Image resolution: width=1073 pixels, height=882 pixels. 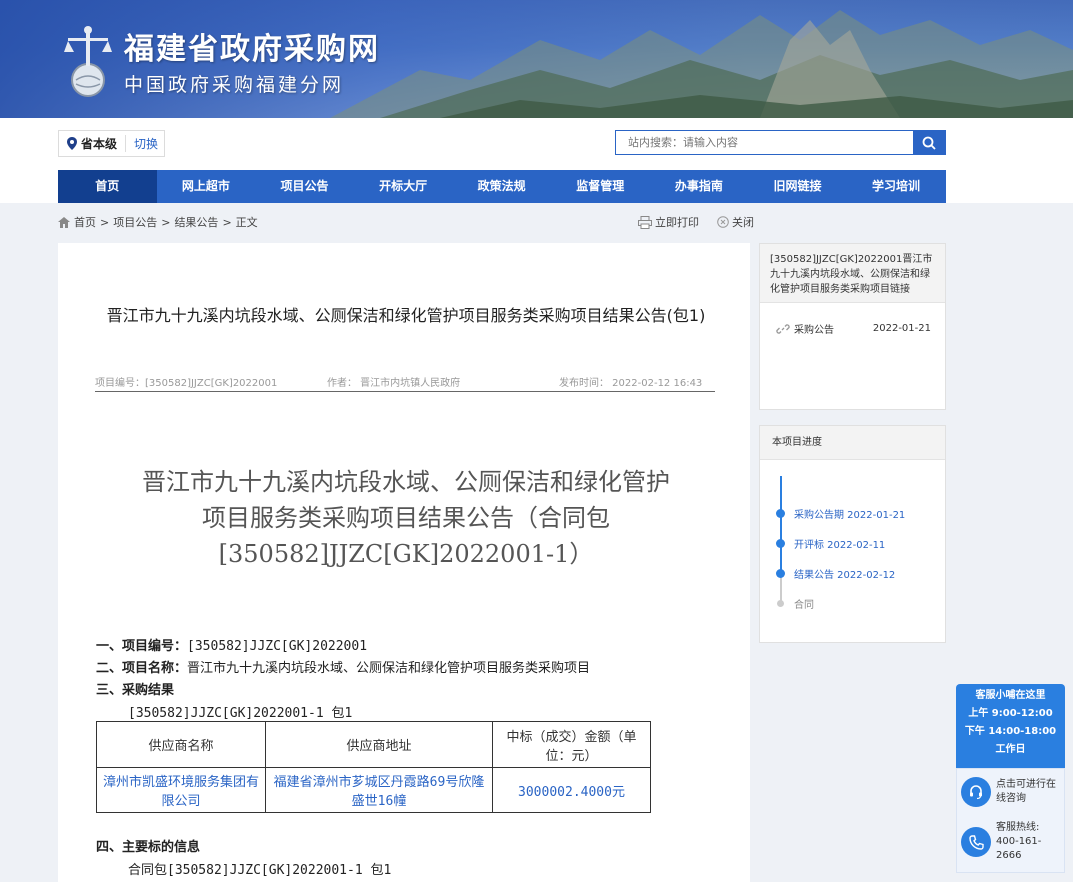 What do you see at coordinates (260, 870) in the screenshot?
I see `section-main-info-package: 合同包[350582]JJZC[GK]2022001-1 包1` at bounding box center [260, 870].